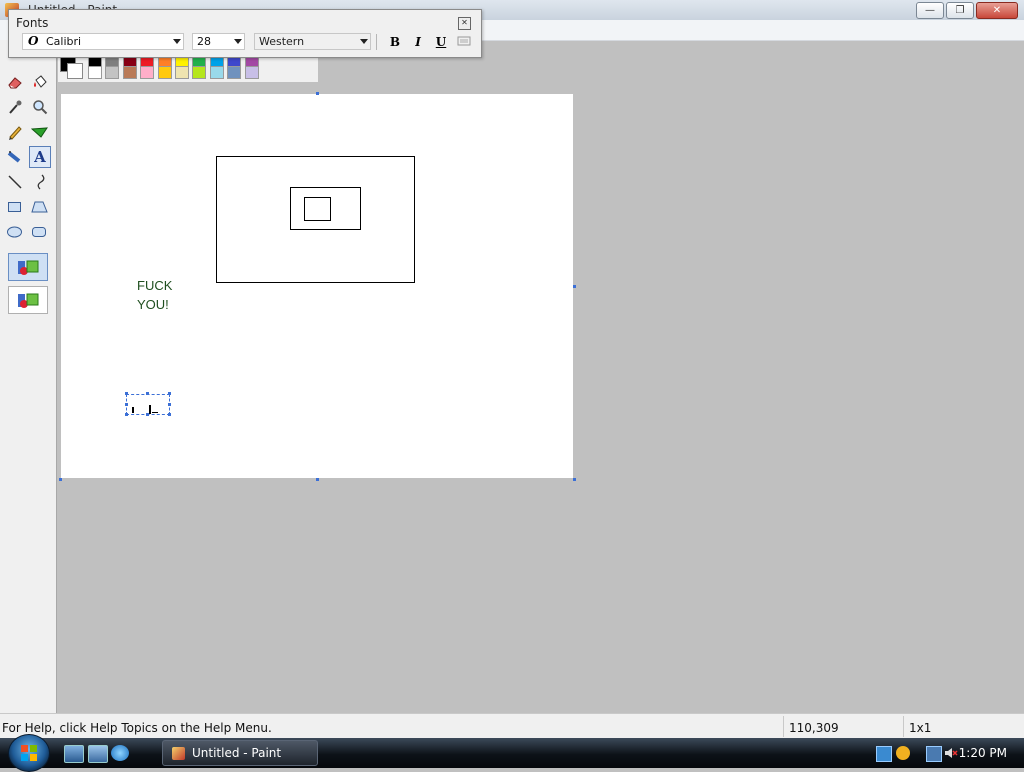  I want to click on magnifier-icon, so click(40, 107).